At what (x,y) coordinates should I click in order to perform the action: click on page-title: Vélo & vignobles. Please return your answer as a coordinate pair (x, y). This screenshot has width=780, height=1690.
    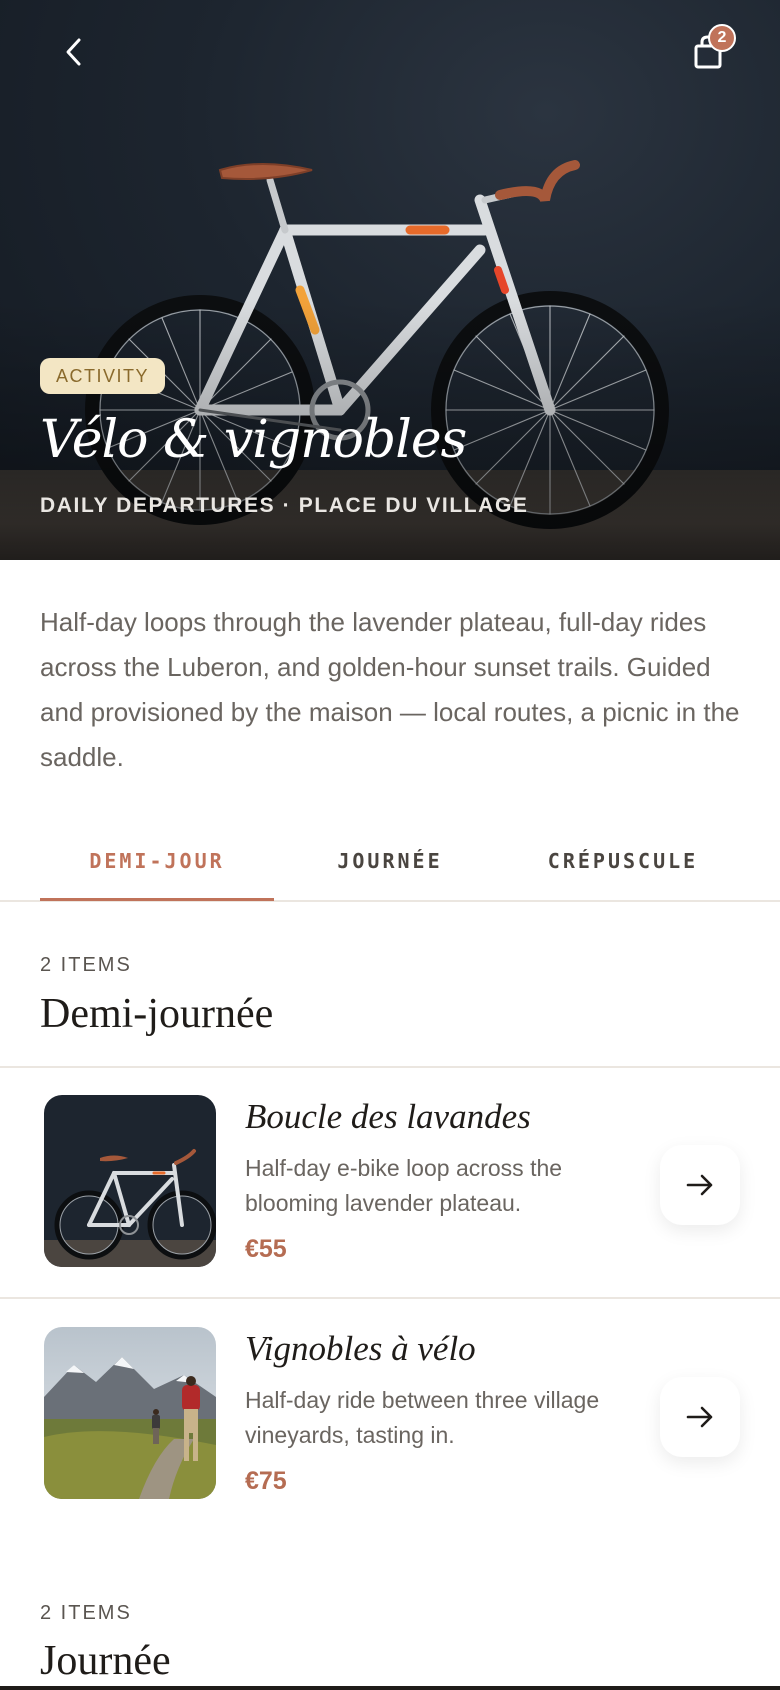
    Looking at the image, I should click on (253, 440).